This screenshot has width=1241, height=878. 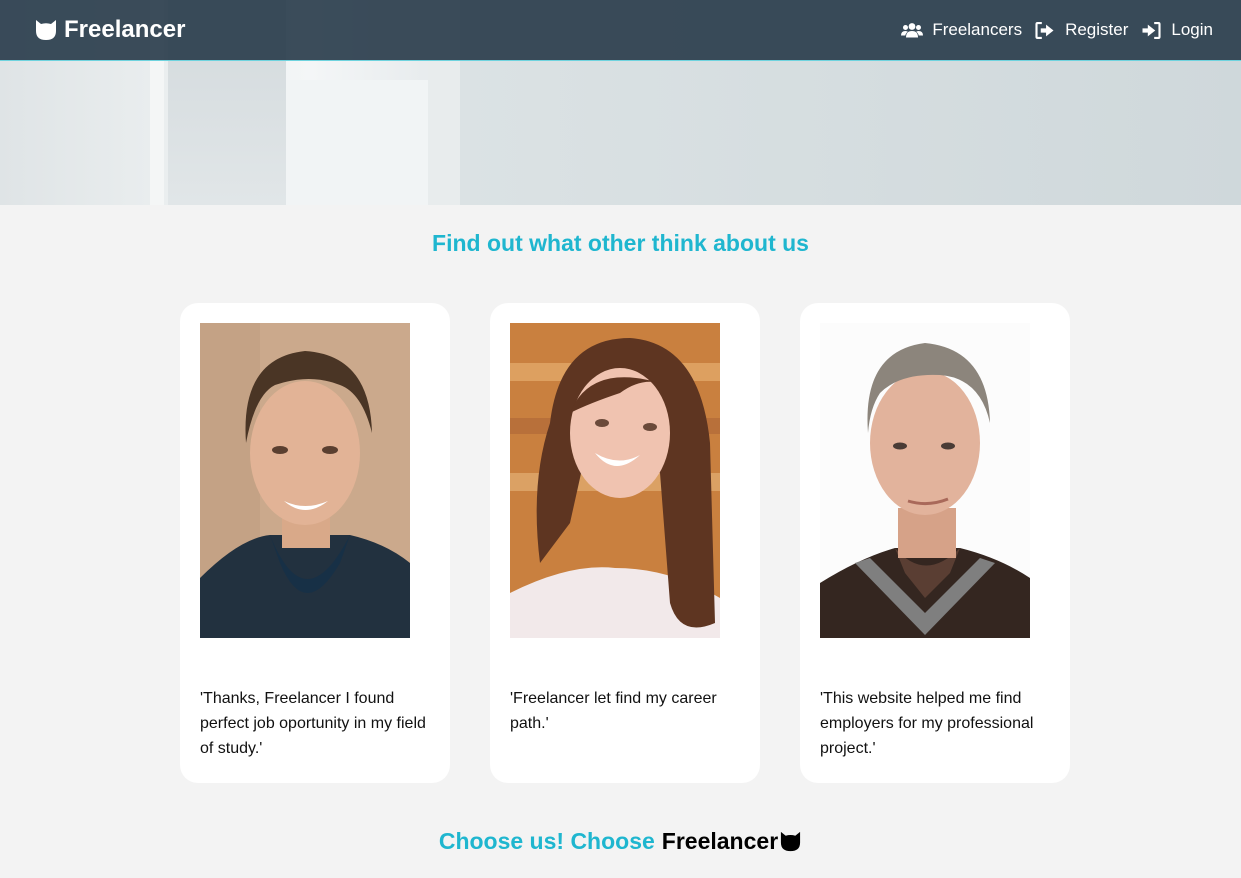 What do you see at coordinates (1151, 30) in the screenshot?
I see `sign-in-icon` at bounding box center [1151, 30].